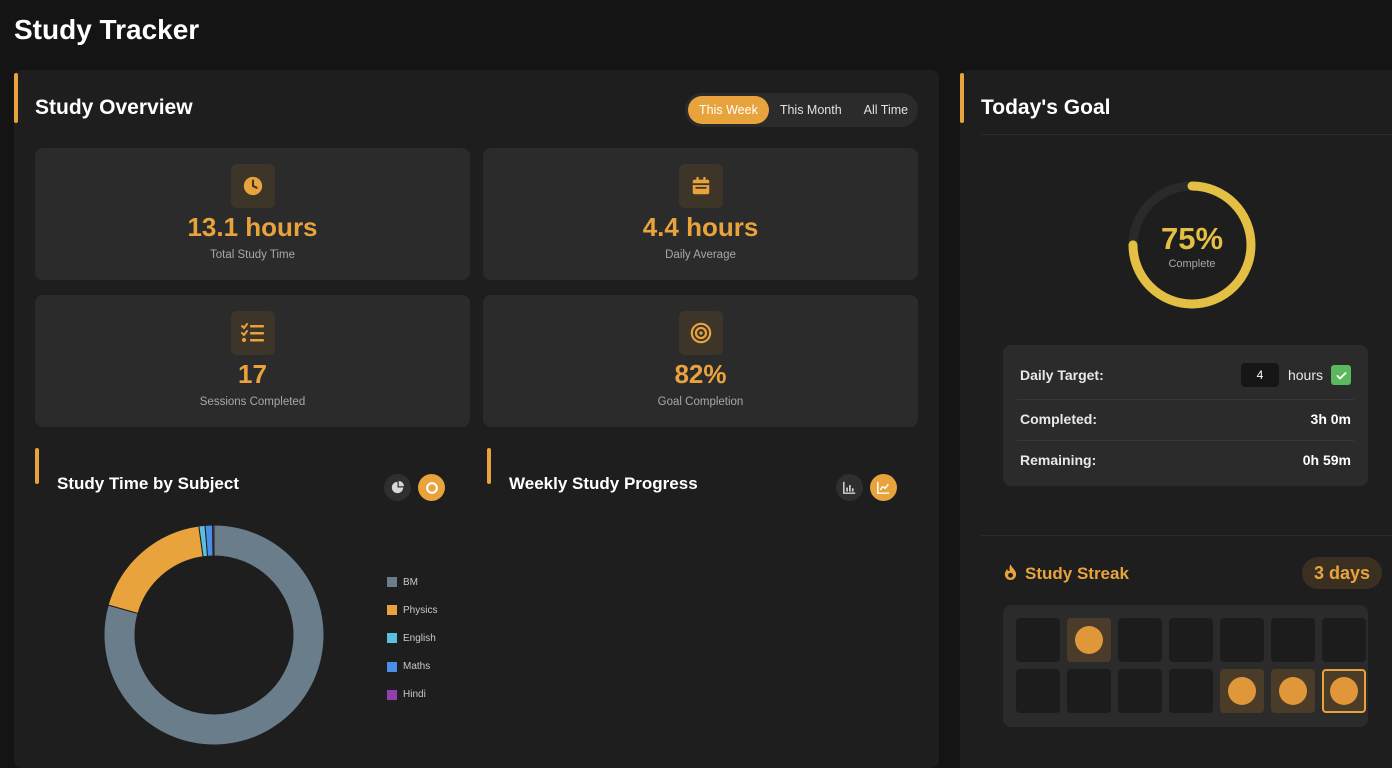 The height and width of the screenshot is (768, 1392). What do you see at coordinates (1046, 107) in the screenshot?
I see `goal-title: Today's Goal` at bounding box center [1046, 107].